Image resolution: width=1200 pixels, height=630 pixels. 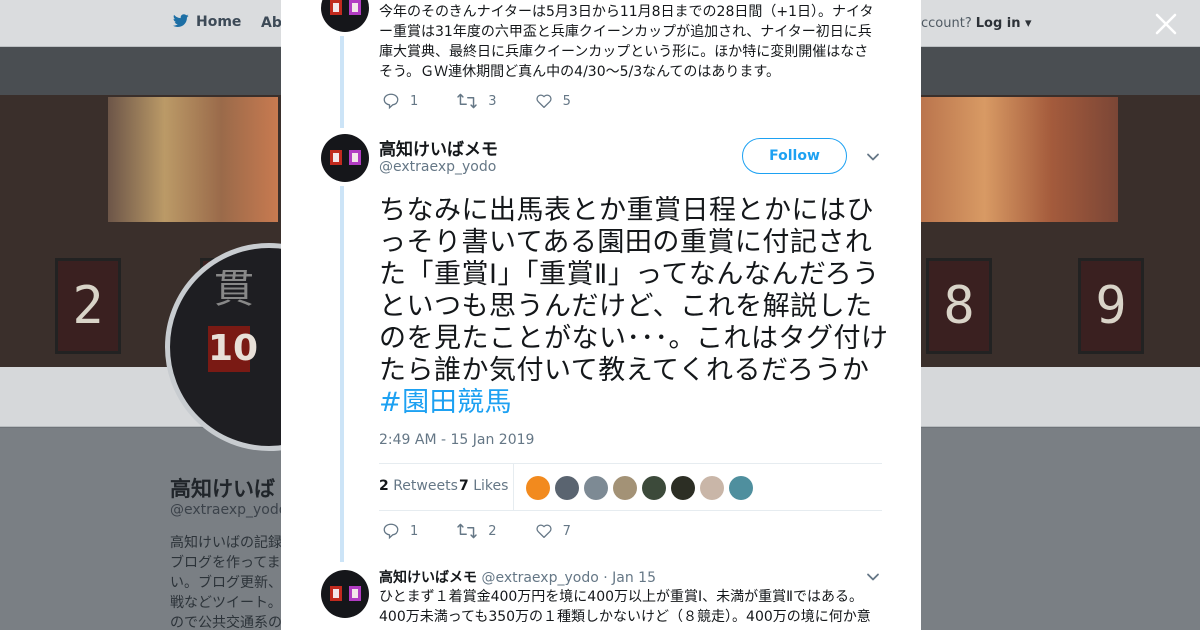 I want to click on close-icon, so click(x=1166, y=24).